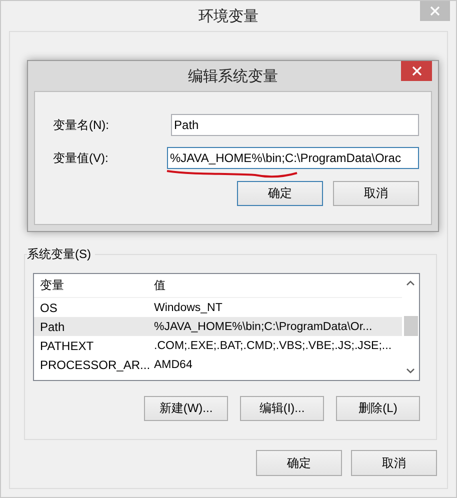  What do you see at coordinates (293, 158) in the screenshot?
I see `input-field: %JAVA_HOME%\bin;C:\ProgramData\Orac` at bounding box center [293, 158].